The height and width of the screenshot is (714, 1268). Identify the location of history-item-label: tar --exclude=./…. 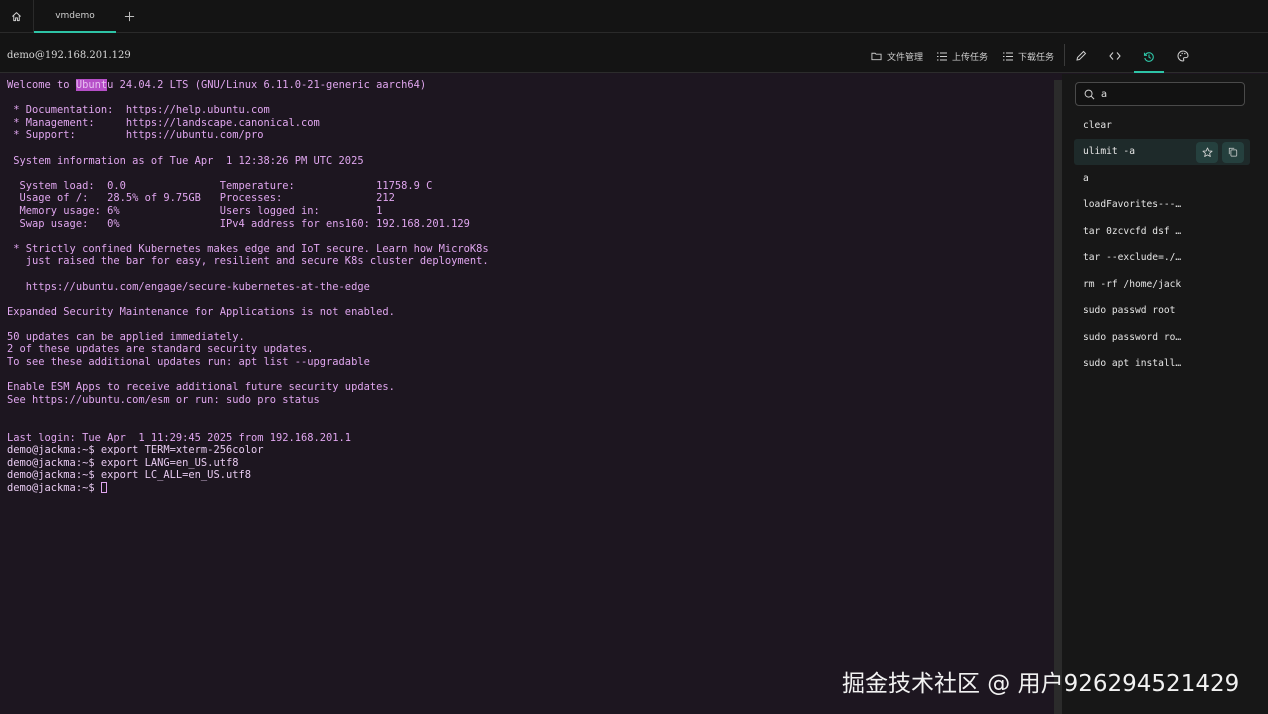
(1132, 258).